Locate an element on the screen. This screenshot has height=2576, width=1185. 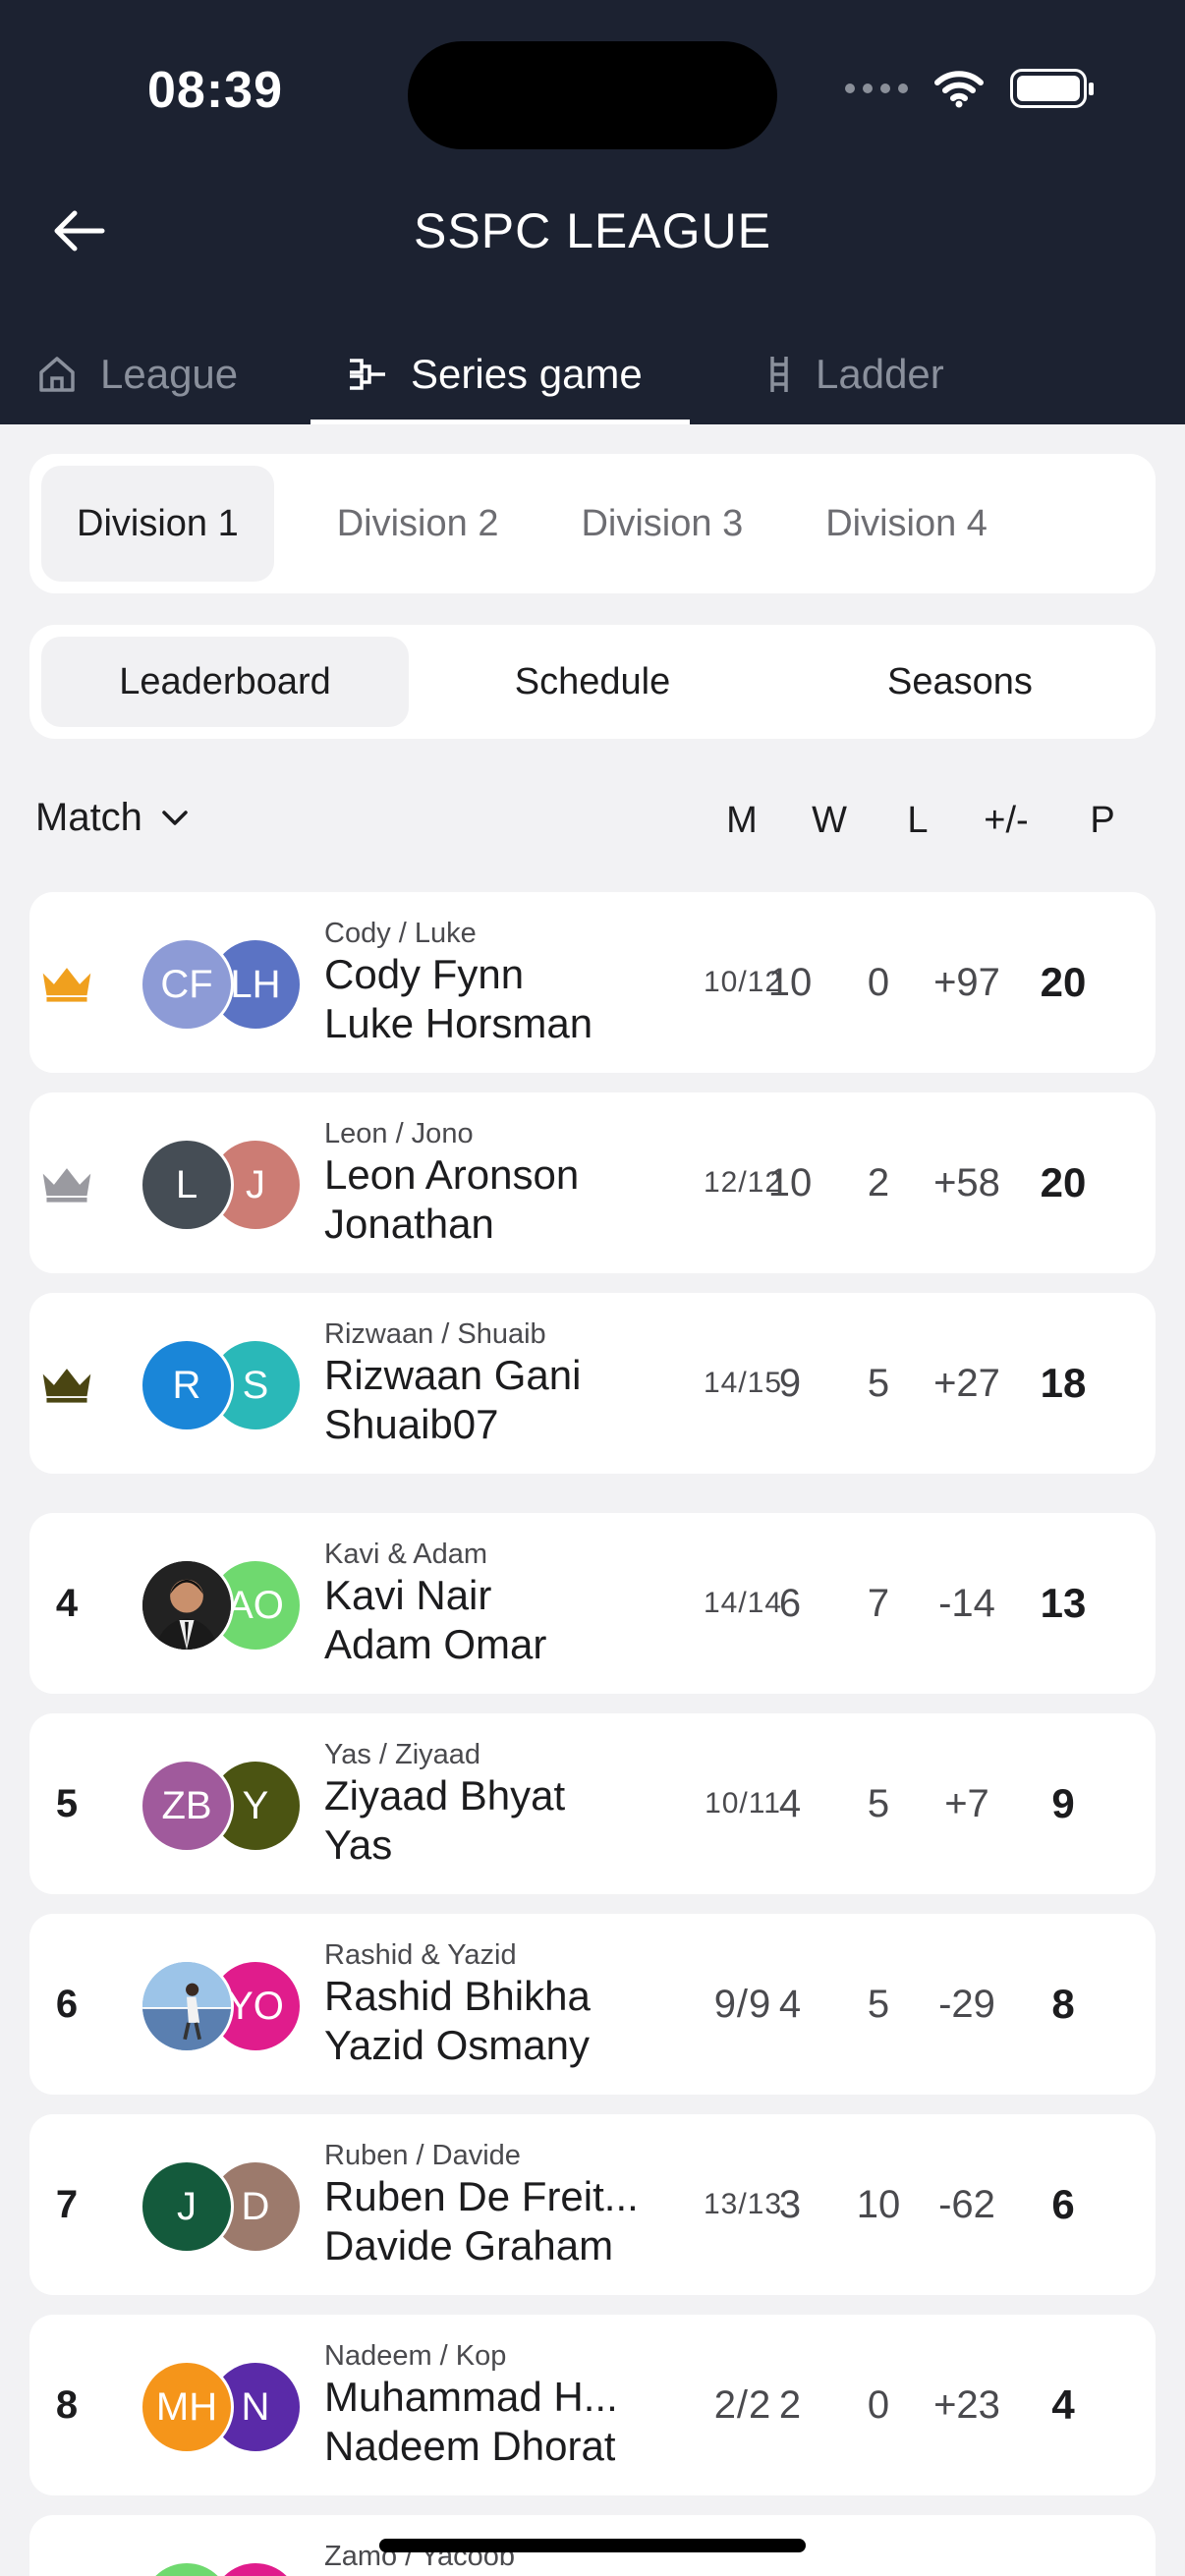
diff-value: +7 is located at coordinates (967, 1803).